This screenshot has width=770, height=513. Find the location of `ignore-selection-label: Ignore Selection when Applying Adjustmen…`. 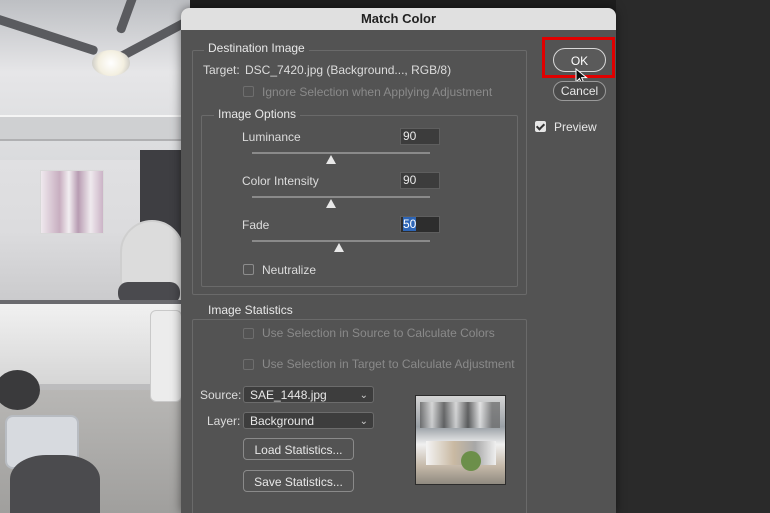

ignore-selection-label: Ignore Selection when Applying Adjustmen… is located at coordinates (377, 92).